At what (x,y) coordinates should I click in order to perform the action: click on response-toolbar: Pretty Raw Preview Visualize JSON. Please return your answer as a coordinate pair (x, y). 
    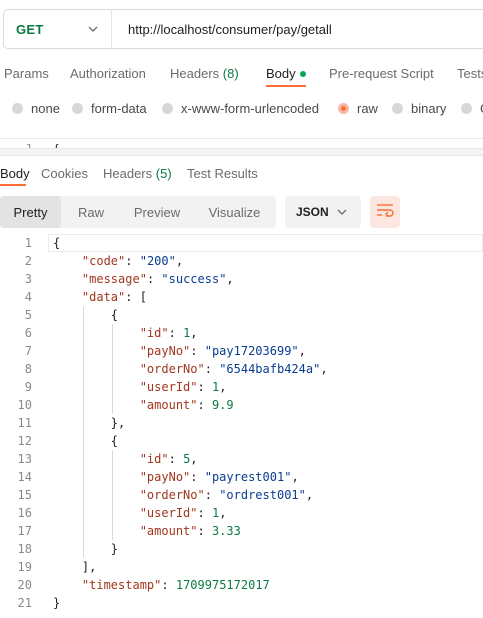
    Looking at the image, I should click on (241, 212).